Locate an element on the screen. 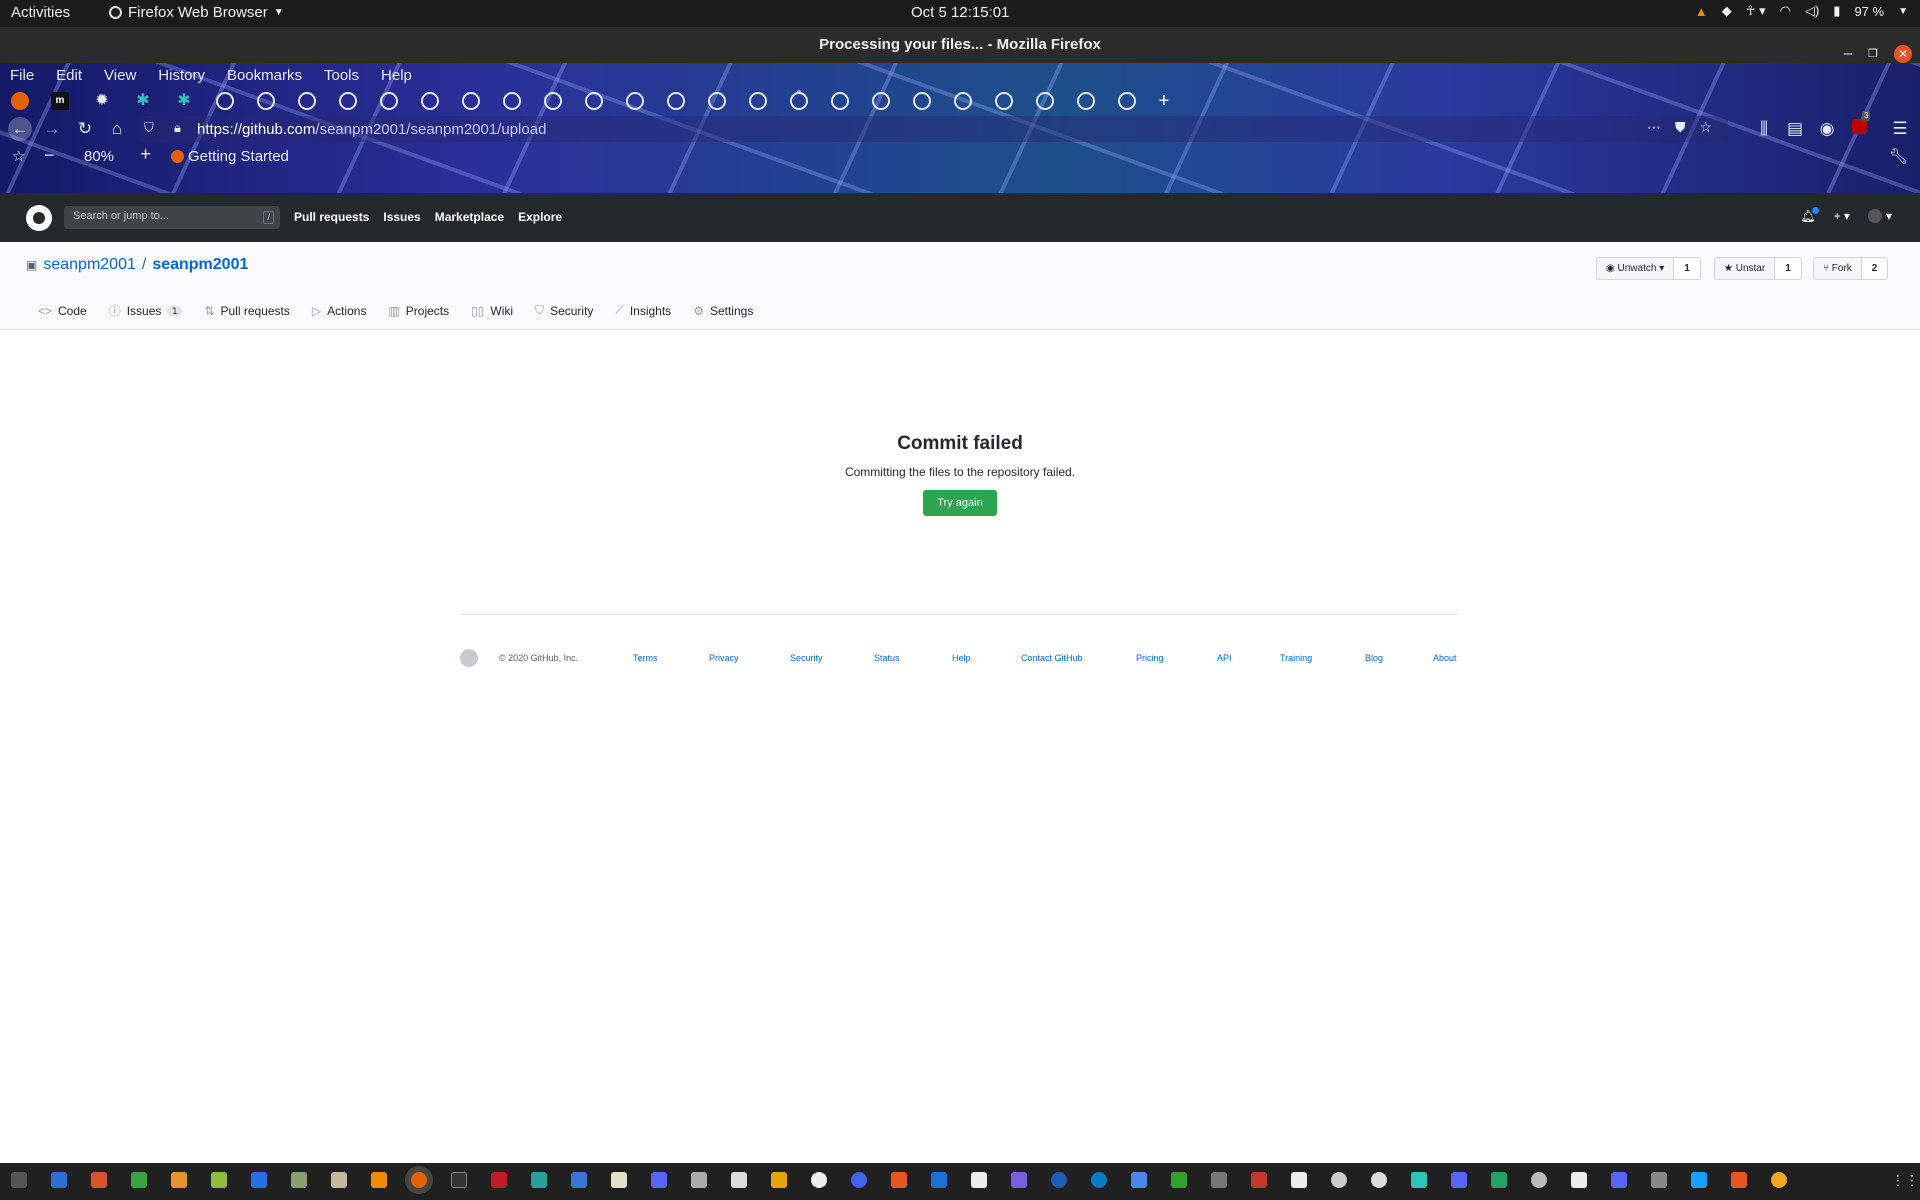  bookmarks-icon: ☆ is located at coordinates (18, 156).